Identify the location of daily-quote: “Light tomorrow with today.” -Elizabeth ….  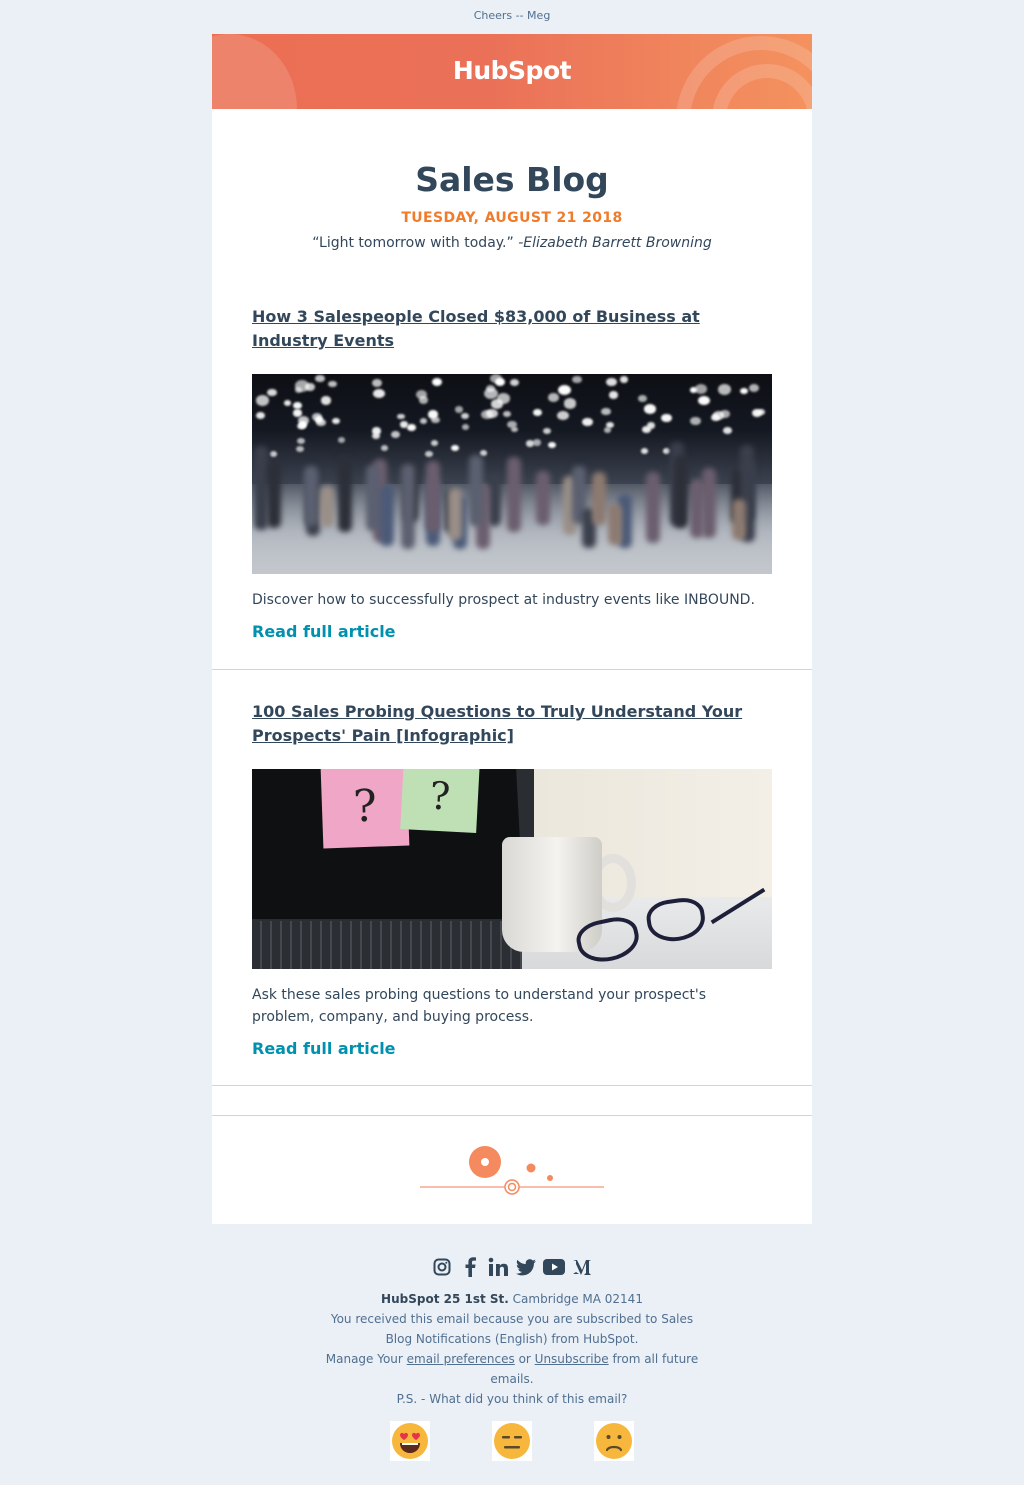
(512, 243).